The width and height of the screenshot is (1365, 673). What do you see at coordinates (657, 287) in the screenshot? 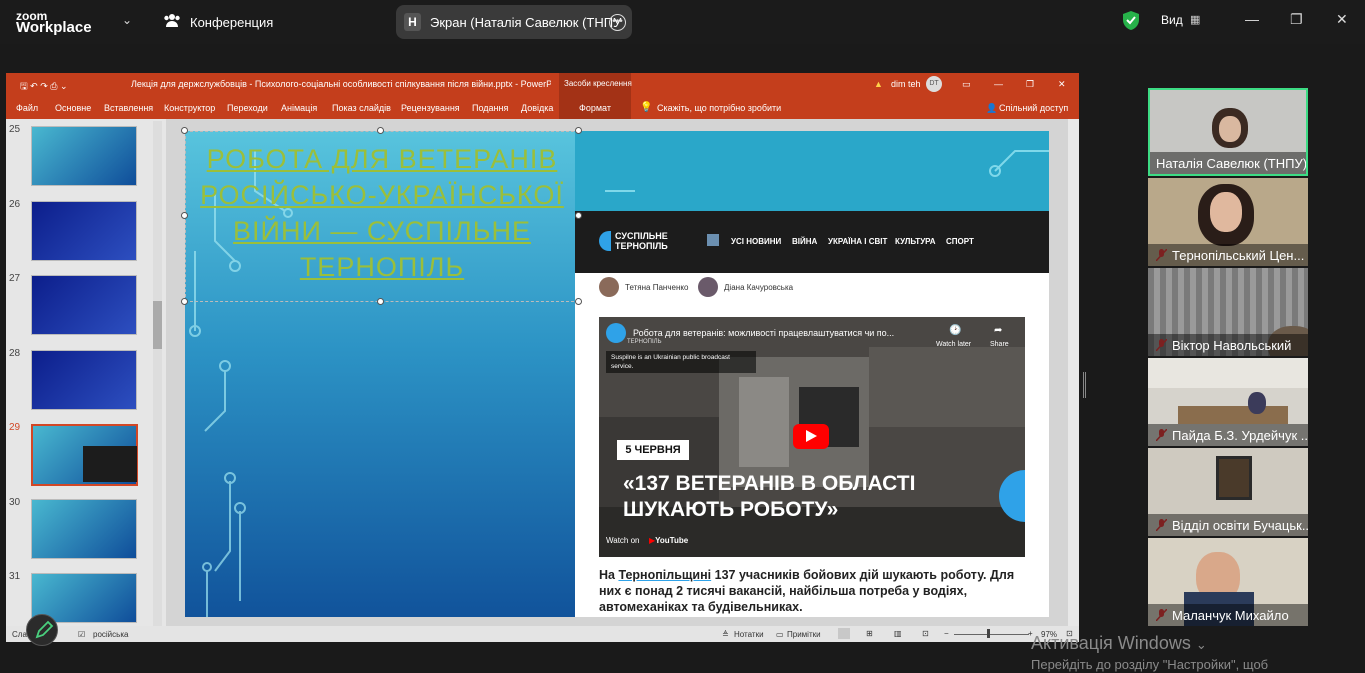
I see `author-name: Тетяна Панченко` at bounding box center [657, 287].